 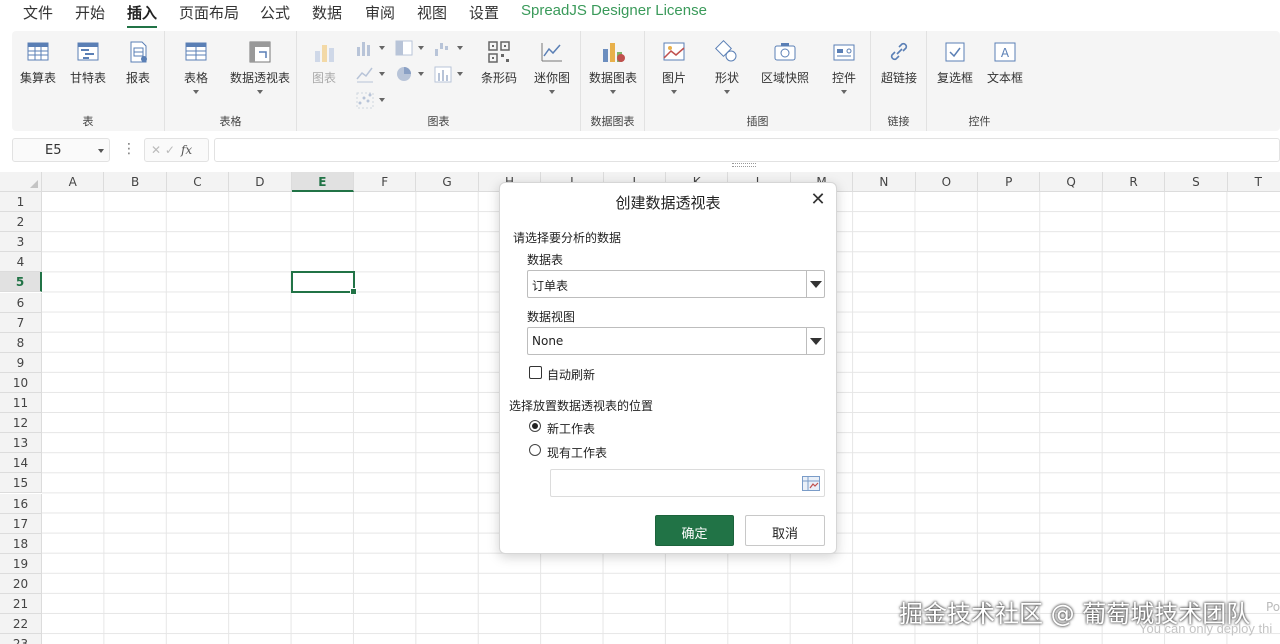 What do you see at coordinates (21, 342) in the screenshot?
I see `row-header: 8` at bounding box center [21, 342].